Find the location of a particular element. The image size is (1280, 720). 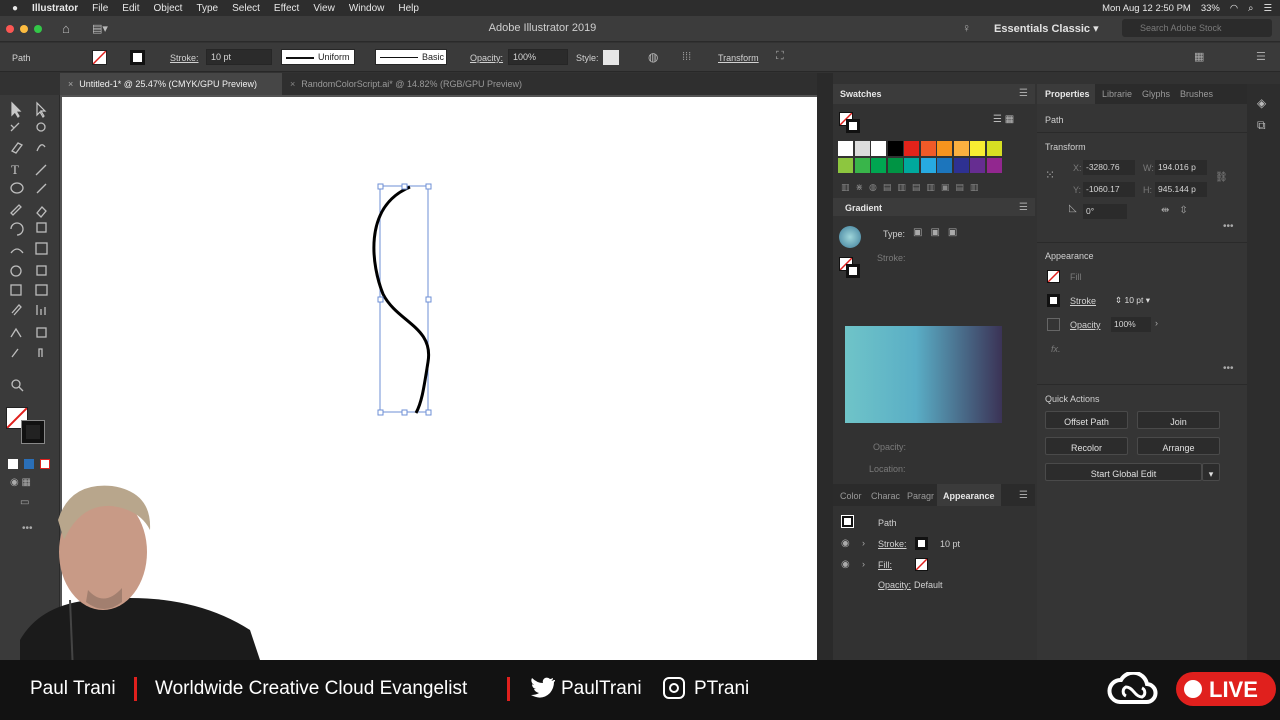

handle-top-left is located at coordinates (380, 186).